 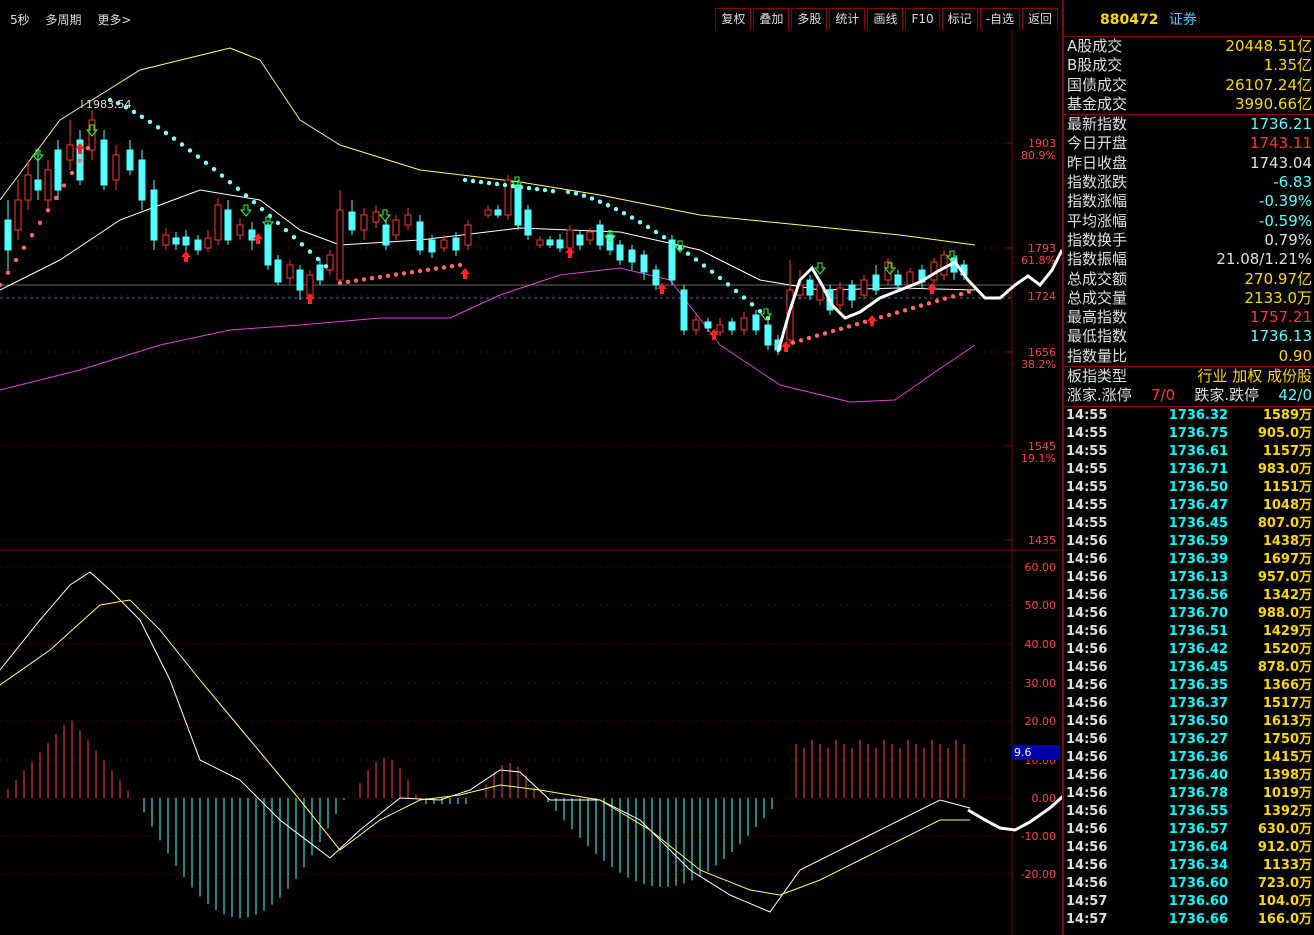 What do you see at coordinates (1198, 829) in the screenshot?
I see `tick-price: 1736.57` at bounding box center [1198, 829].